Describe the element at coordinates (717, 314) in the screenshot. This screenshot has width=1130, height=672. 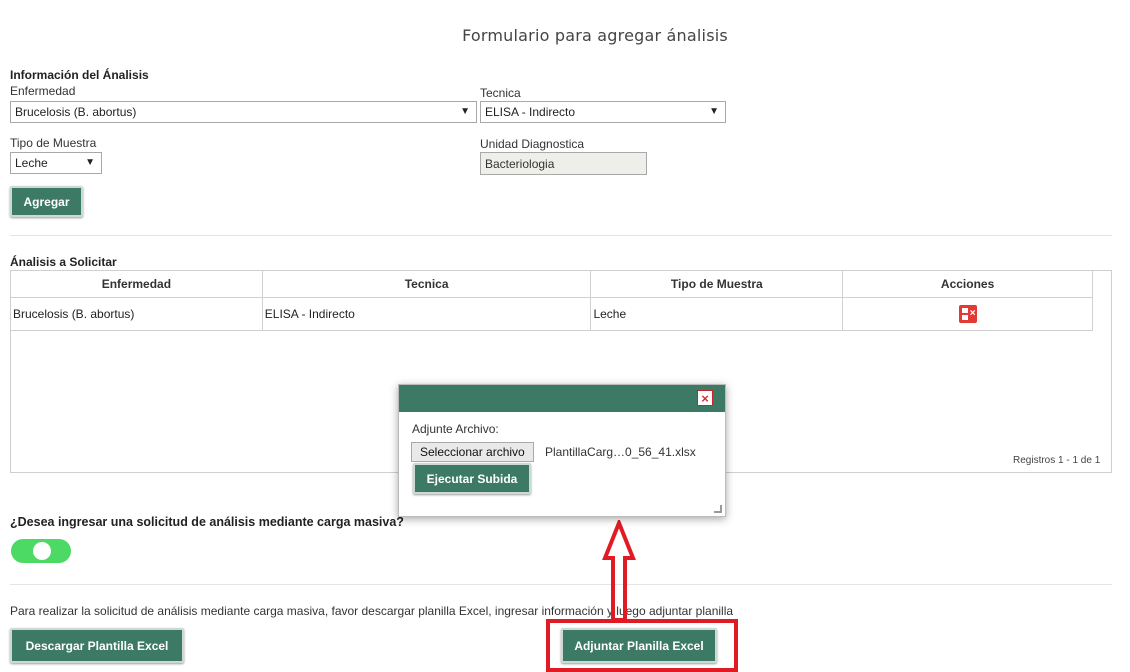
I see `cell-sample: Leche` at that location.